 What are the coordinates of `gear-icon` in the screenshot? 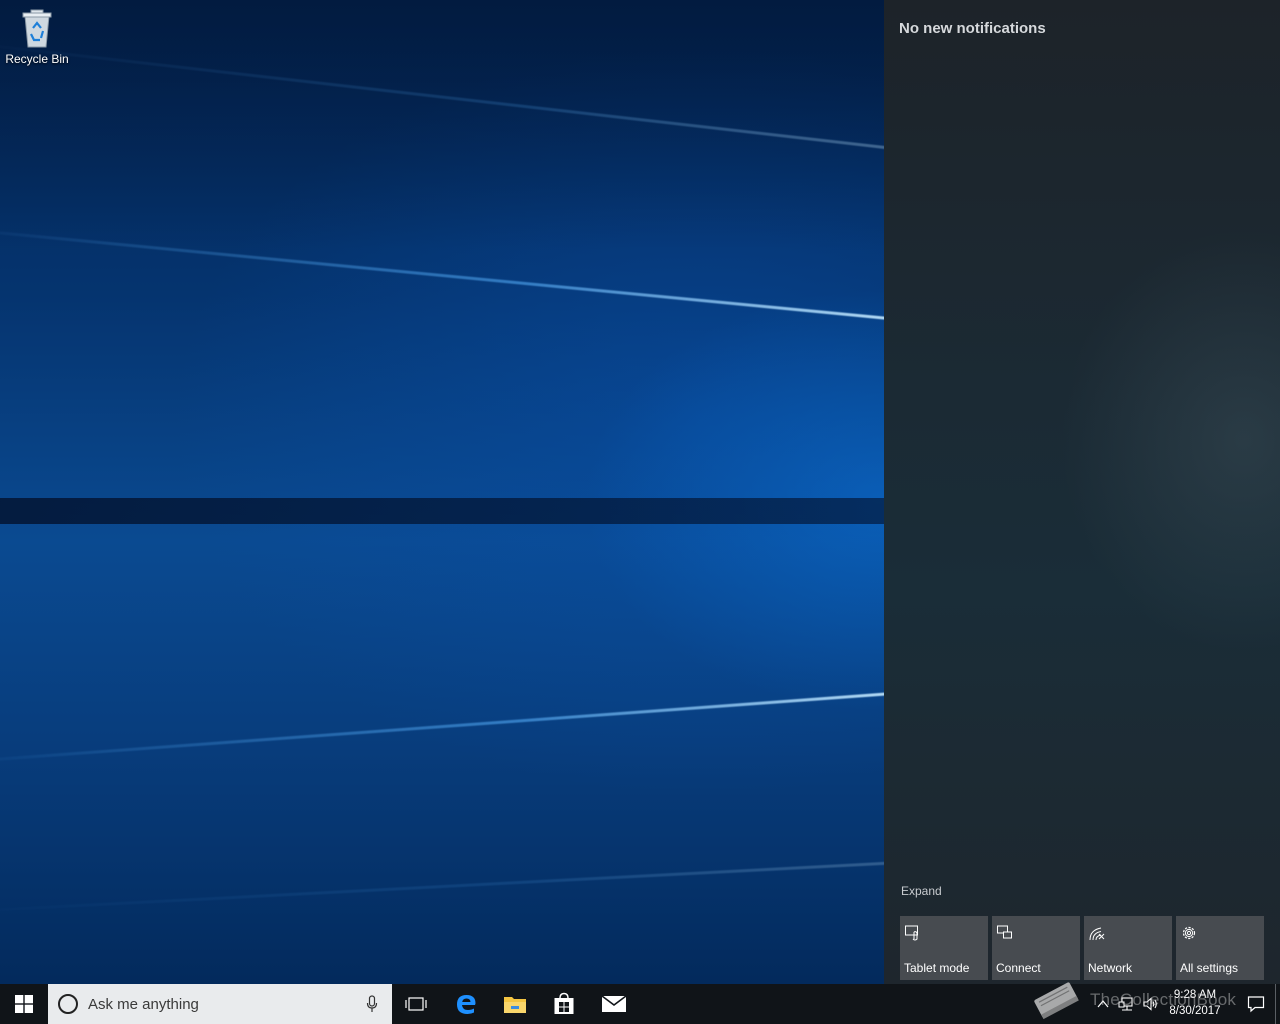 It's located at (1189, 933).